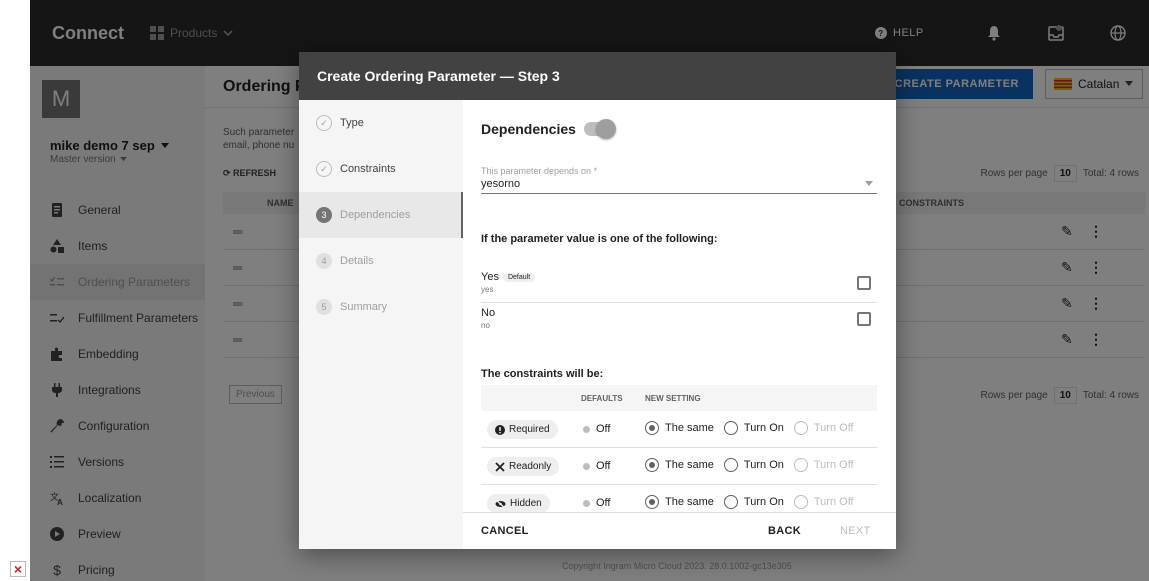 The width and height of the screenshot is (1149, 581). What do you see at coordinates (375, 215) in the screenshot?
I see `step-label: Dependencies` at bounding box center [375, 215].